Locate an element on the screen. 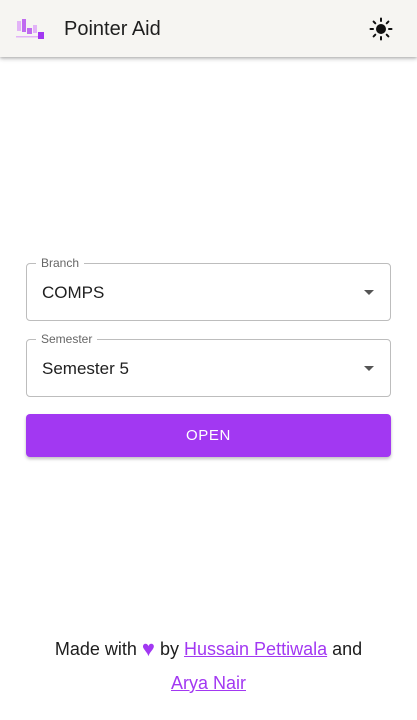 Image resolution: width=417 pixels, height=720 pixels. semester-select: Semester Semester 5 is located at coordinates (208, 364).